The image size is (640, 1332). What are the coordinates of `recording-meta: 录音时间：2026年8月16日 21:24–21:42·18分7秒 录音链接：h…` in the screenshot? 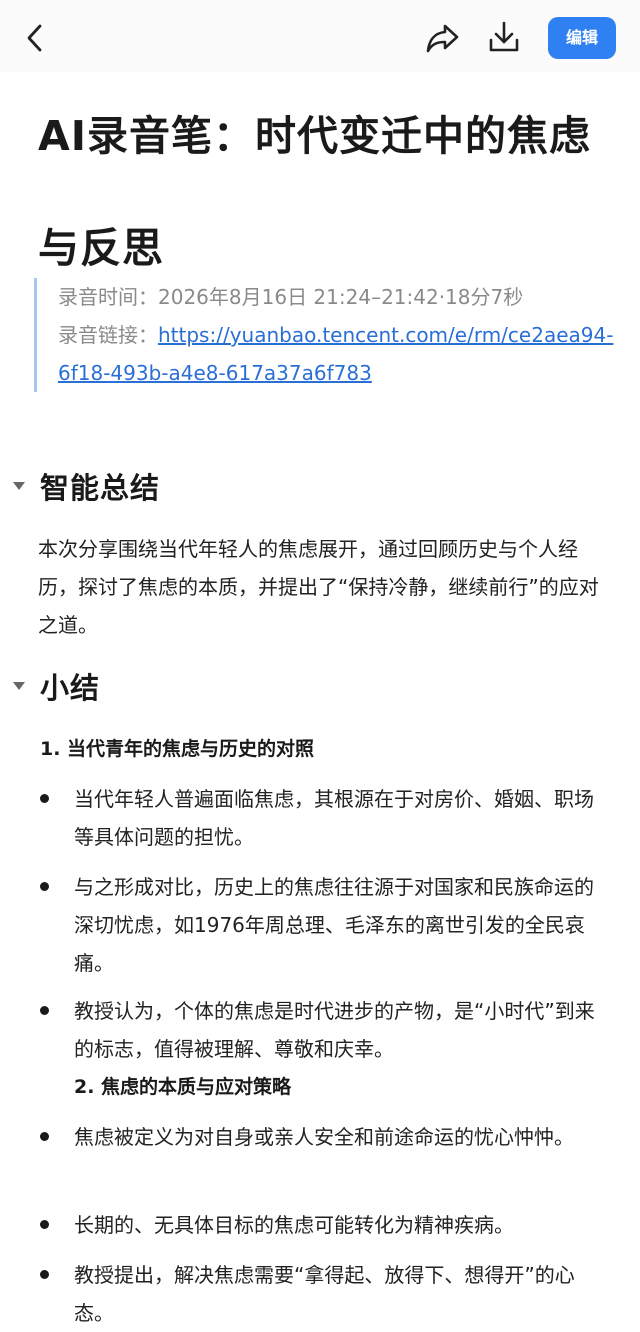 It's located at (326, 335).